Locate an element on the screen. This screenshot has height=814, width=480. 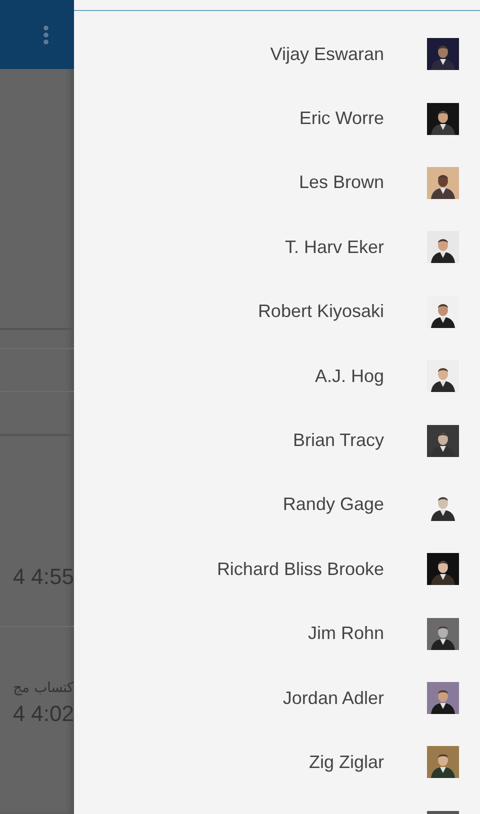
list-item: A.J. Hog is located at coordinates (277, 376).